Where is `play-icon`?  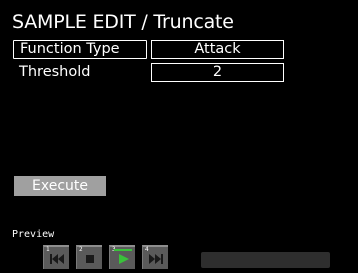
play-icon is located at coordinates (123, 256).